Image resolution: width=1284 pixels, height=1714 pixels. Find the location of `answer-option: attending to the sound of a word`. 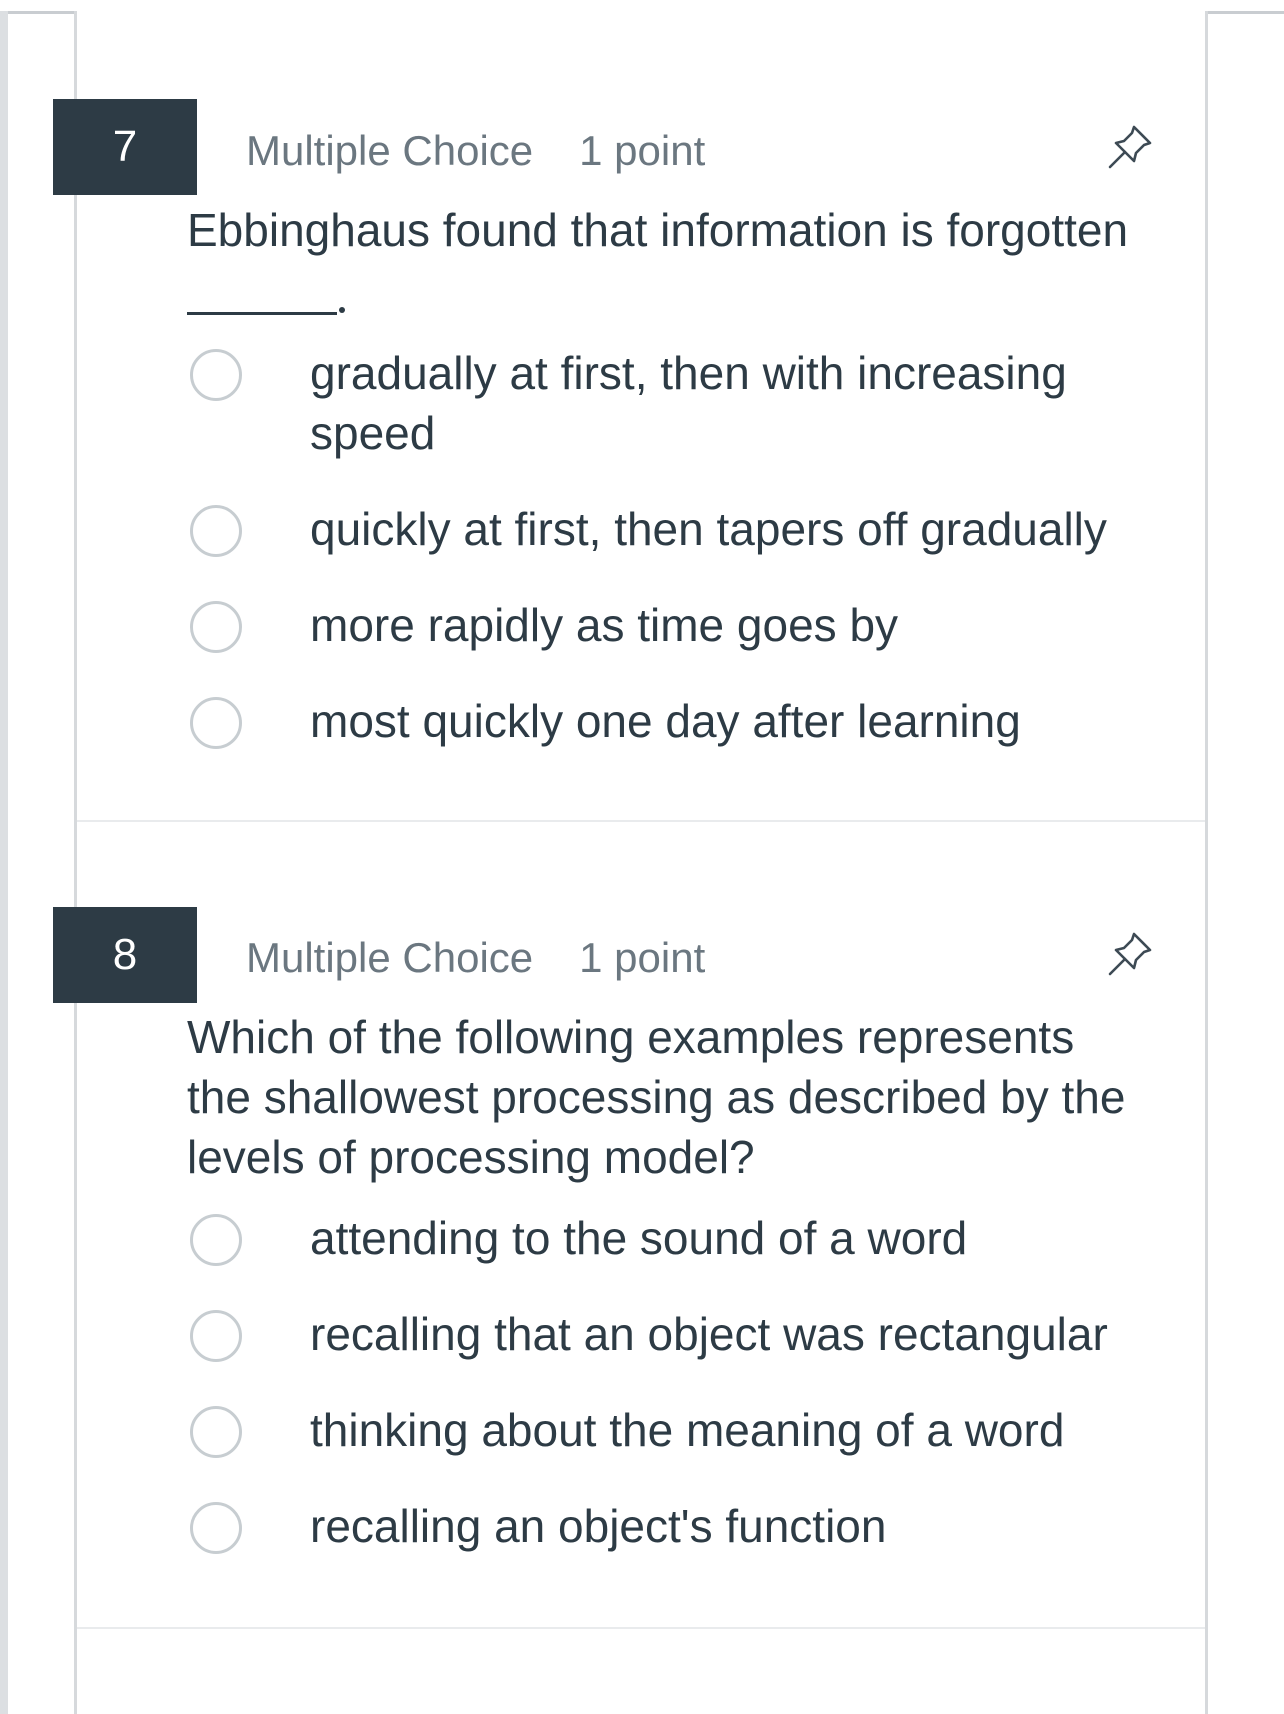

answer-option: attending to the sound of a word is located at coordinates (687, 1242).